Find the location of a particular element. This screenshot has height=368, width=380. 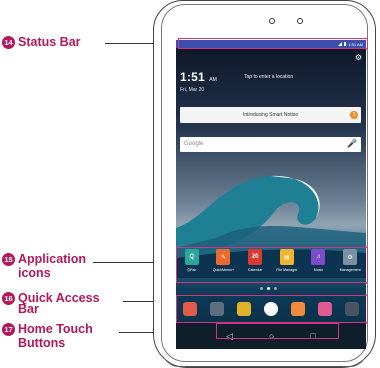

clock-date: Fri, Mar 20 is located at coordinates (192, 90).